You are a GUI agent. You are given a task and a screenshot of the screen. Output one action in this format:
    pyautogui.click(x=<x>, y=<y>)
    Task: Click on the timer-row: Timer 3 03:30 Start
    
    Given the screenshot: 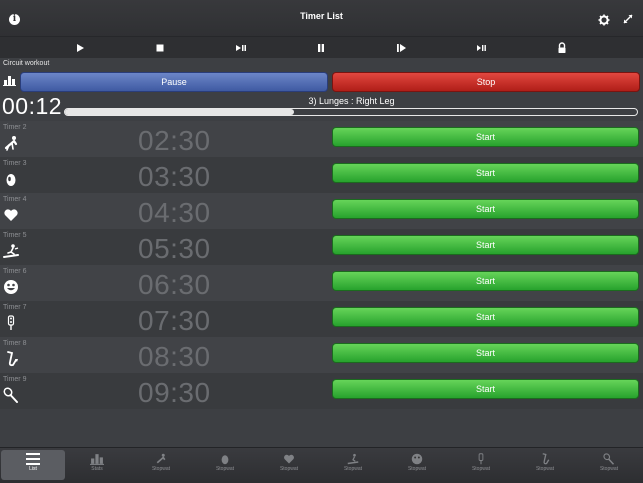 What is the action you would take?
    pyautogui.click(x=321, y=175)
    